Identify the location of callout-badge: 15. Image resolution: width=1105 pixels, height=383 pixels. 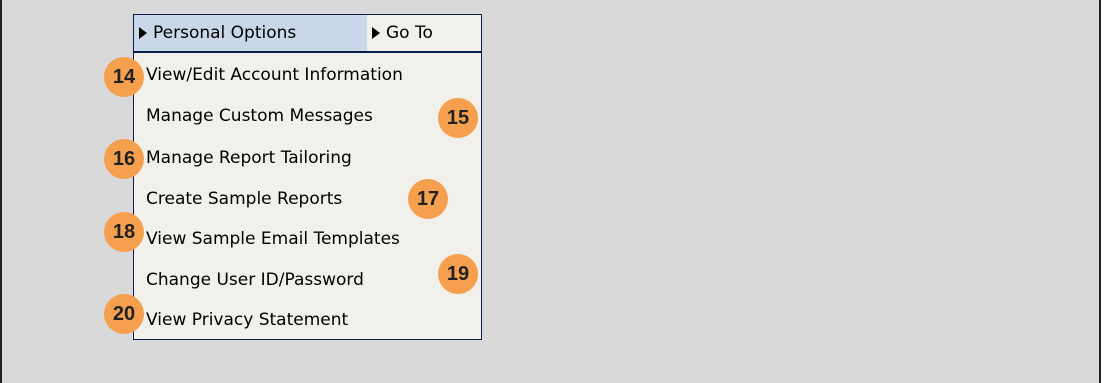
(458, 118).